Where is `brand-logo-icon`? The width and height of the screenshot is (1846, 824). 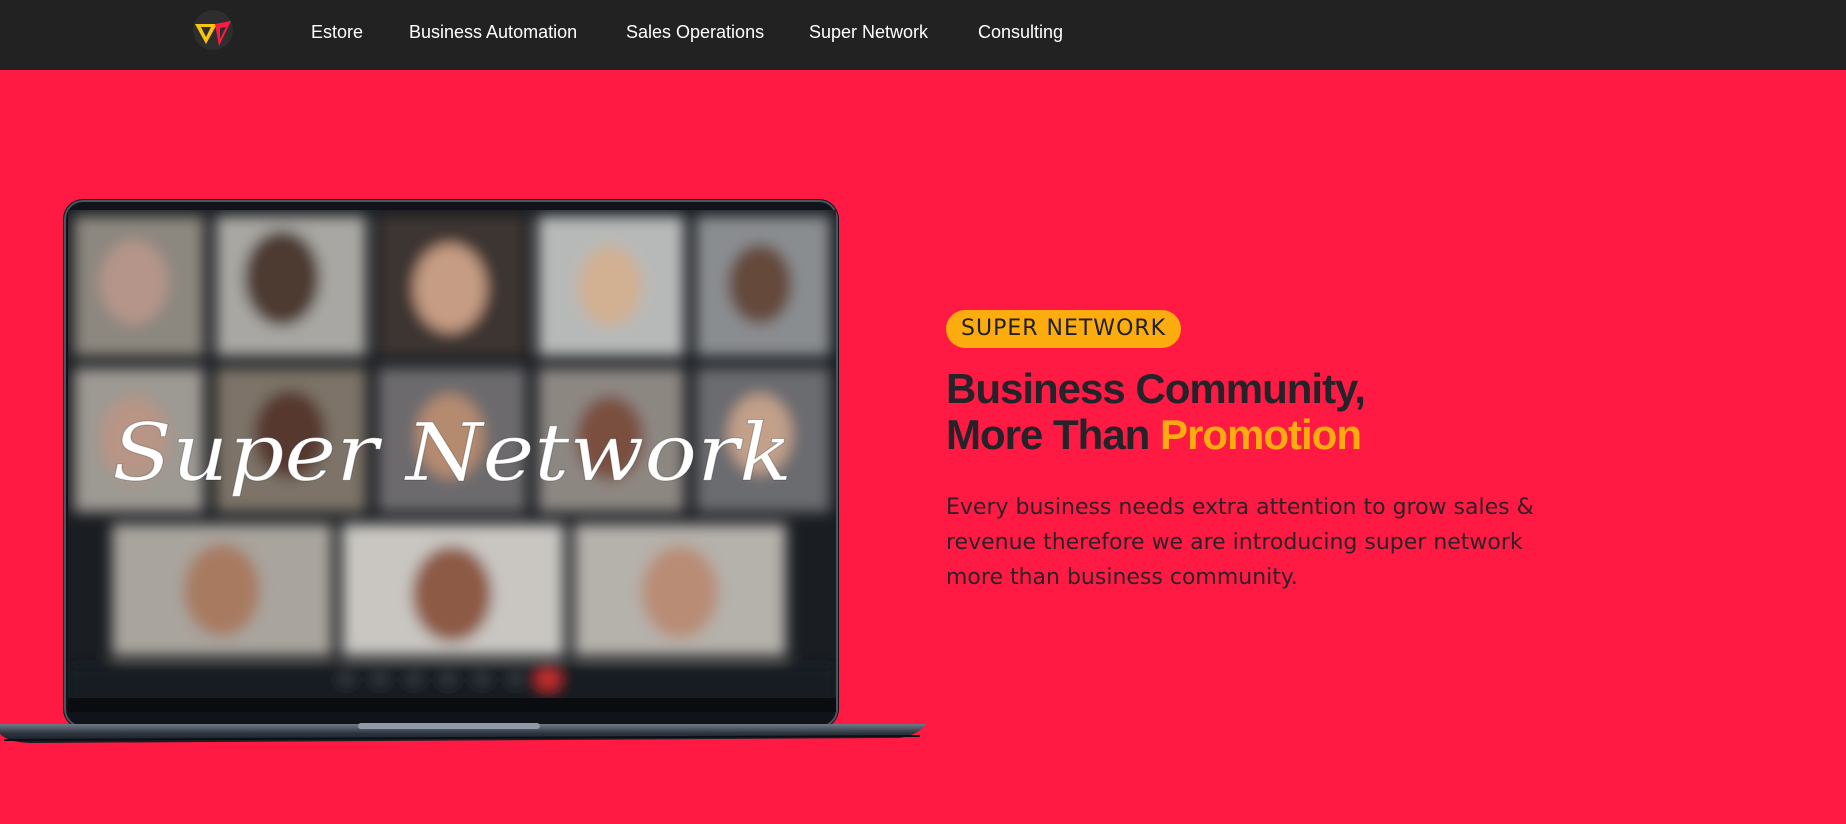
brand-logo-icon is located at coordinates (216, 33).